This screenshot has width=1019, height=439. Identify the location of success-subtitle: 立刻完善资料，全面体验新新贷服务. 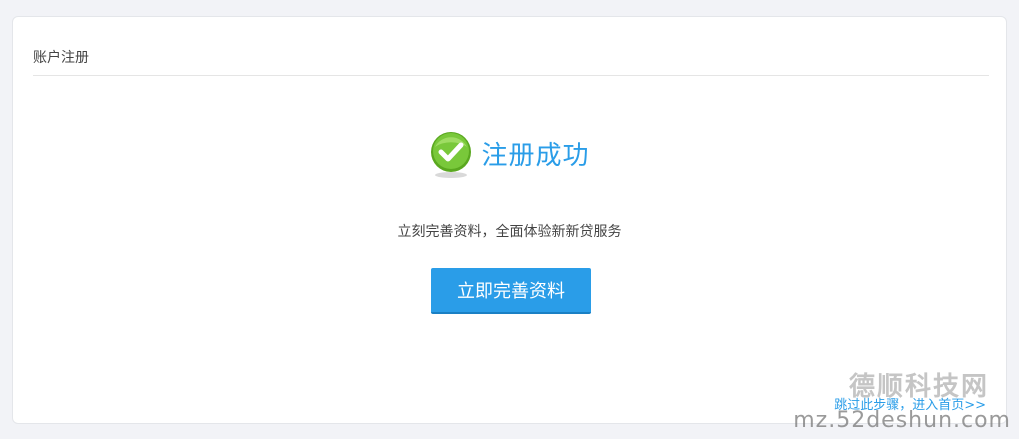
(509, 232).